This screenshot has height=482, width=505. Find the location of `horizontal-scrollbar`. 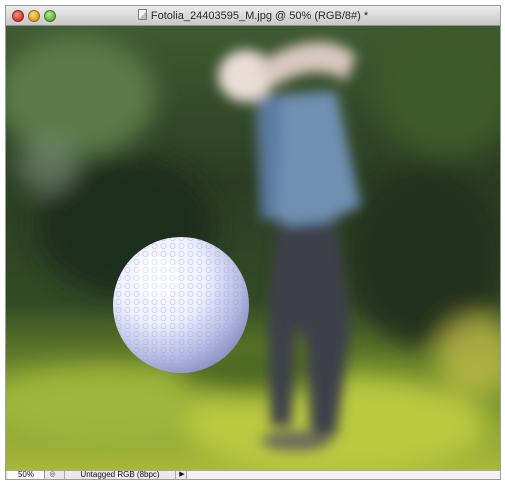

horizontal-scrollbar is located at coordinates (344, 475).